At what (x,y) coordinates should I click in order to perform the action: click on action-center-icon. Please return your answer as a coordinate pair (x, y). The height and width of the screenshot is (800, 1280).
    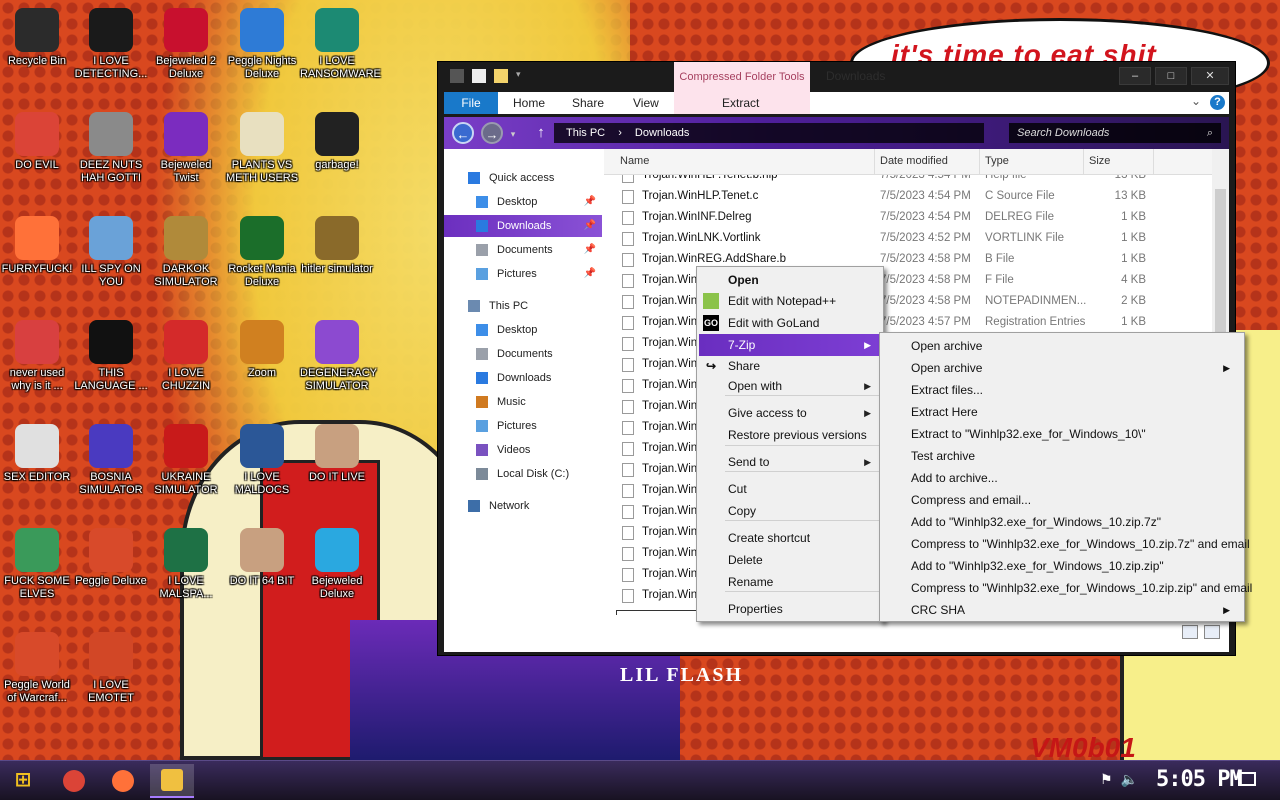
    Looking at the image, I should click on (1247, 779).